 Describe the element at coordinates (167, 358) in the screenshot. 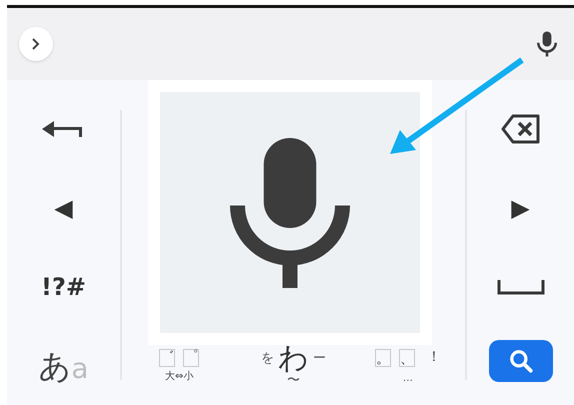

I see `key-label: ゛` at that location.